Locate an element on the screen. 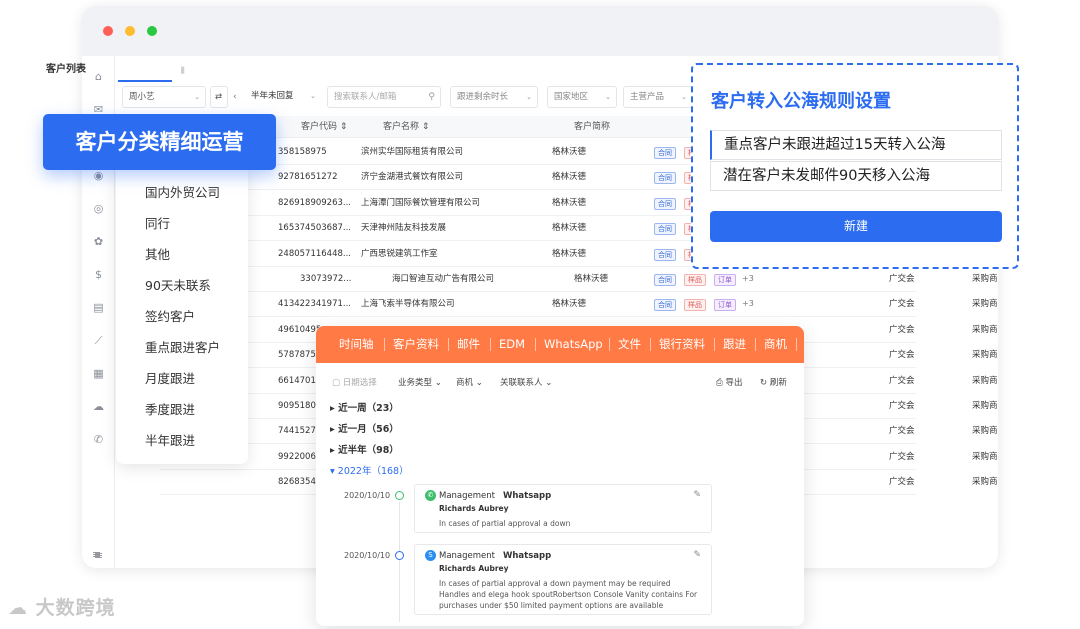 The image size is (1080, 629). document-icon: ▤ is located at coordinates (98, 307).